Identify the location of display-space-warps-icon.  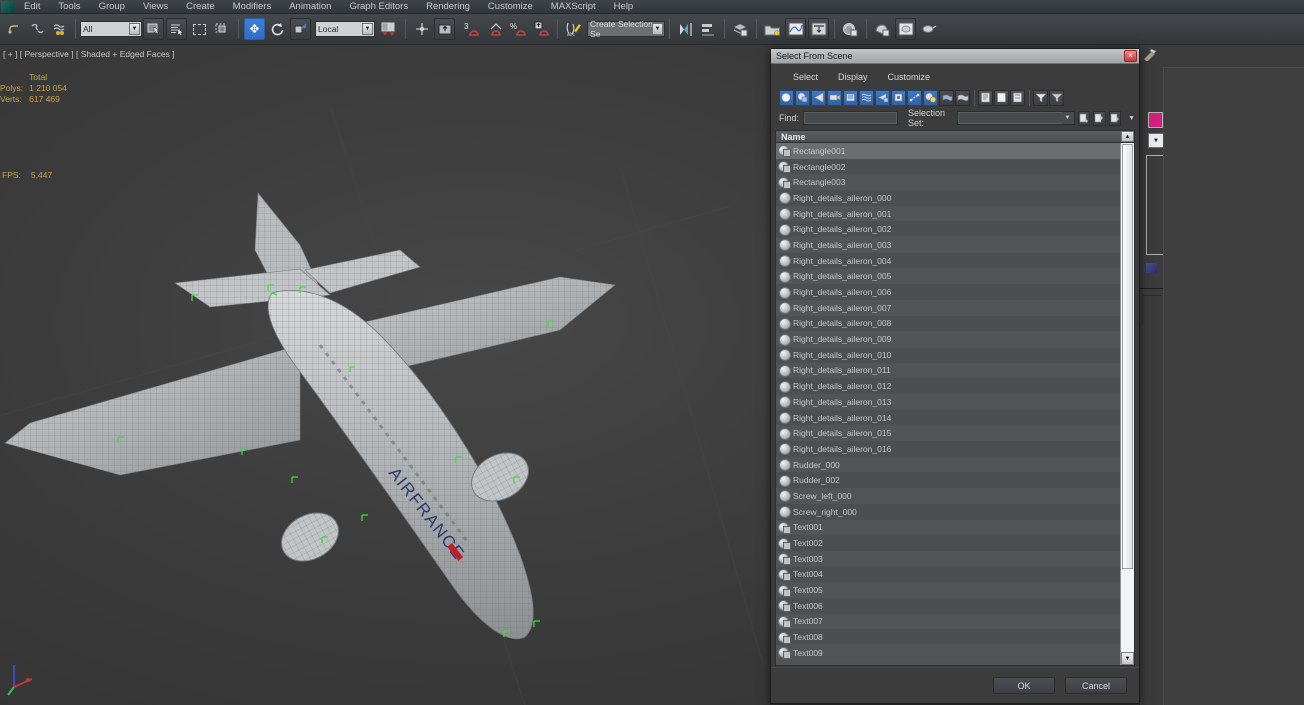
(866, 97).